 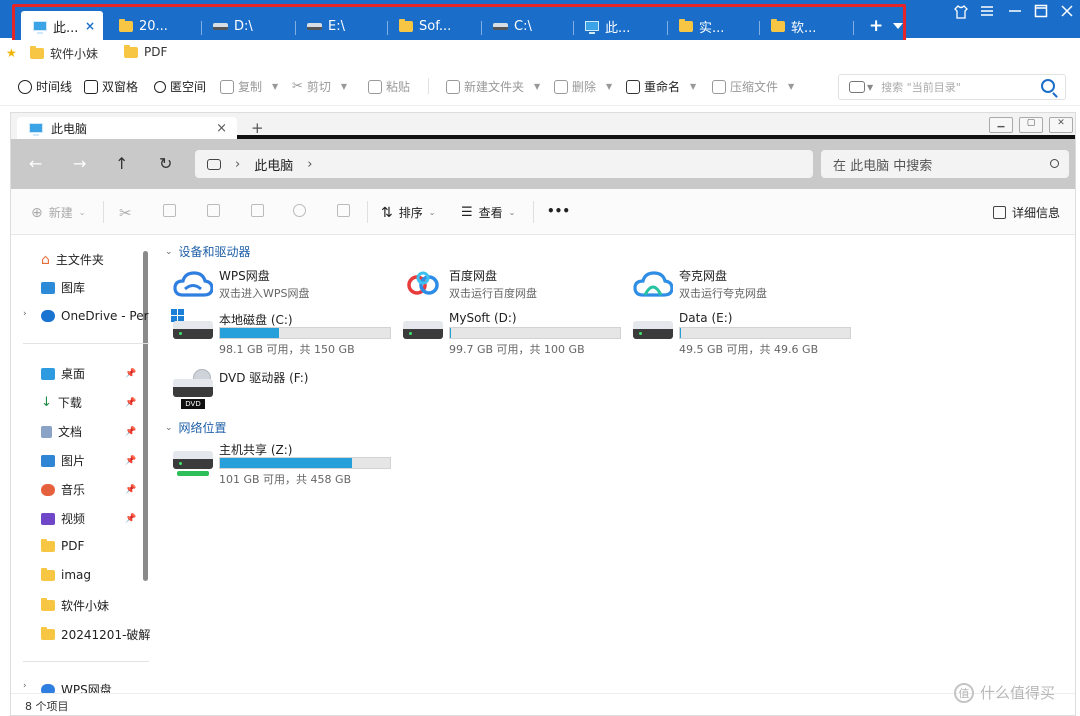 I want to click on sidebar-item-videos: 视频 📌, so click(x=88, y=518).